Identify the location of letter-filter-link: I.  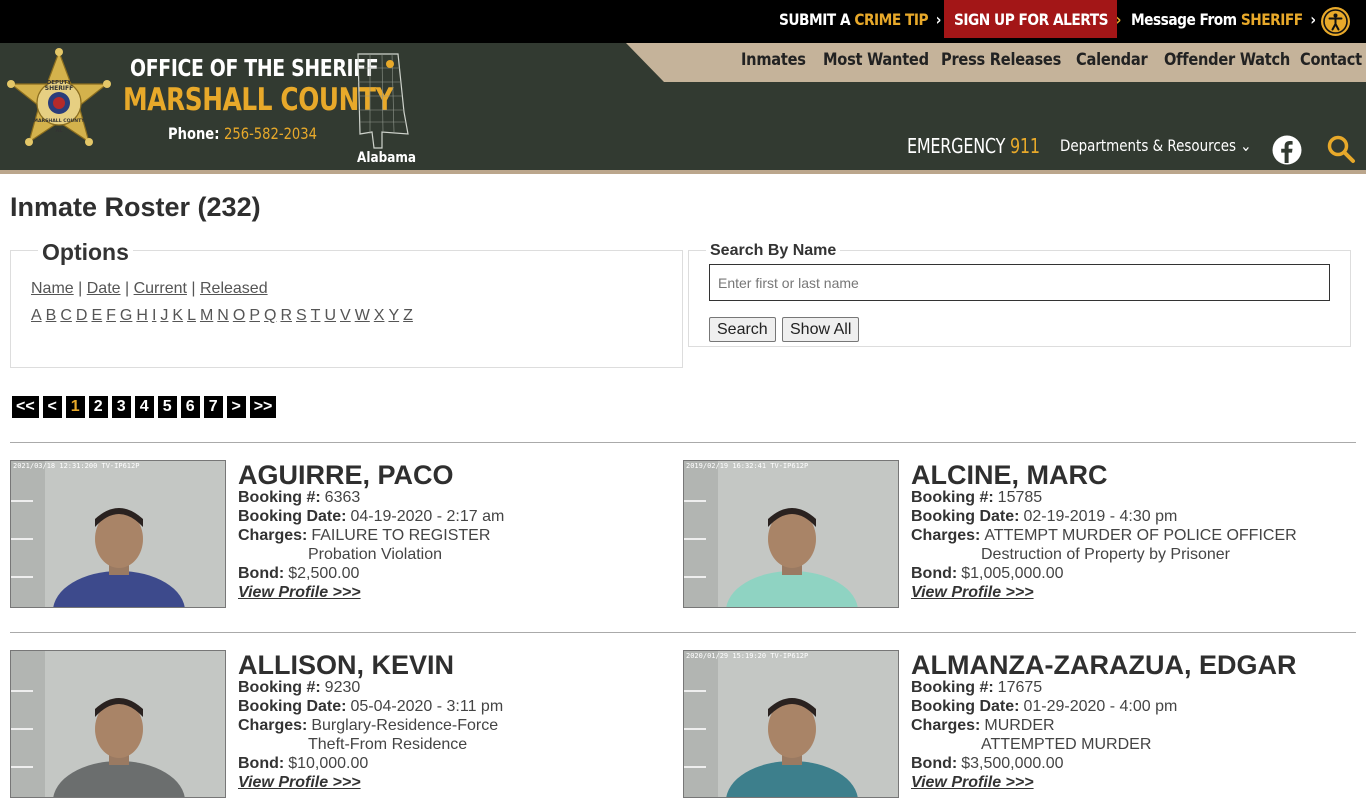
(154, 315).